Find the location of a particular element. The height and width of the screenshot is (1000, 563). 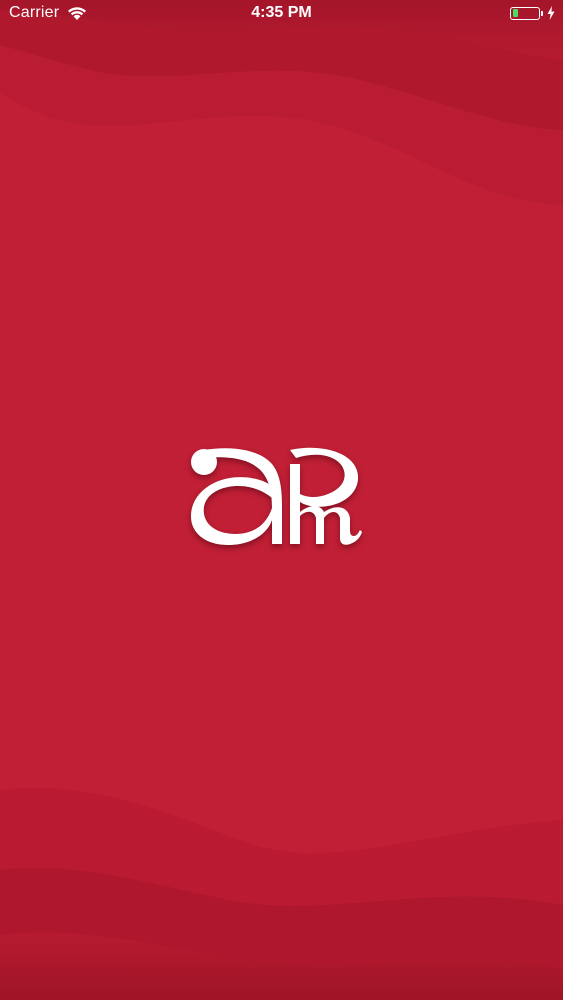

logo-a-bowl is located at coordinates (231, 511).